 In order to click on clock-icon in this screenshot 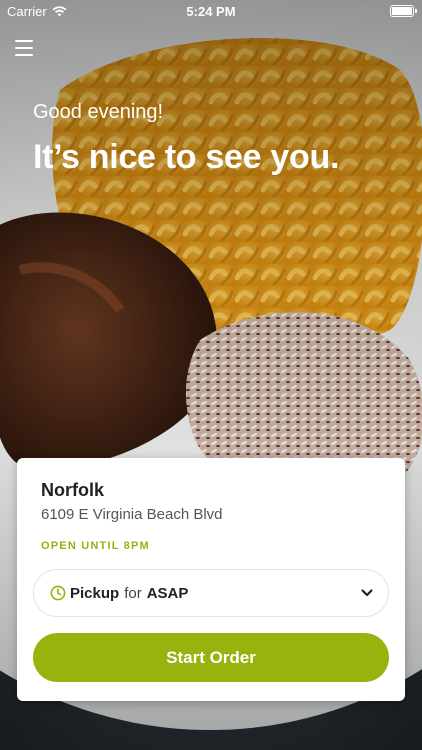, I will do `click(58, 593)`.